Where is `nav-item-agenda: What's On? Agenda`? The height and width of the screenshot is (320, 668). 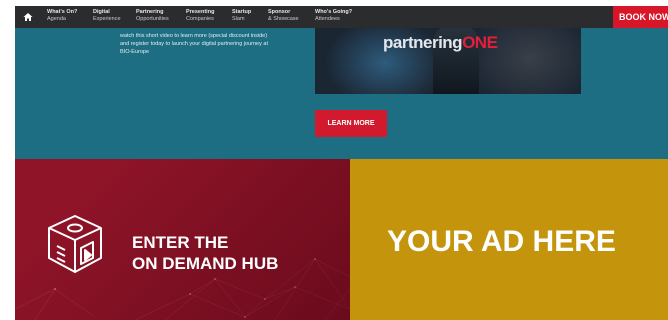 nav-item-agenda: What's On? Agenda is located at coordinates (62, 16).